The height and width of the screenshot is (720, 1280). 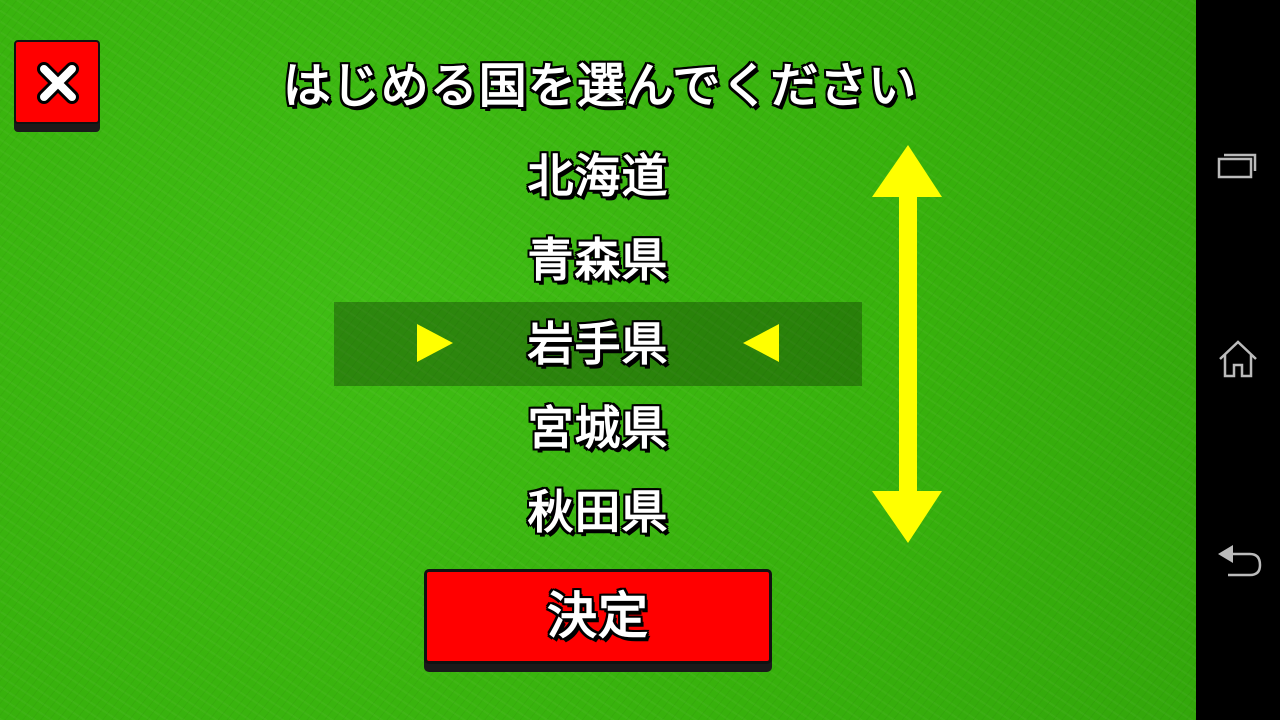 I want to click on close-icon, so click(x=58, y=83).